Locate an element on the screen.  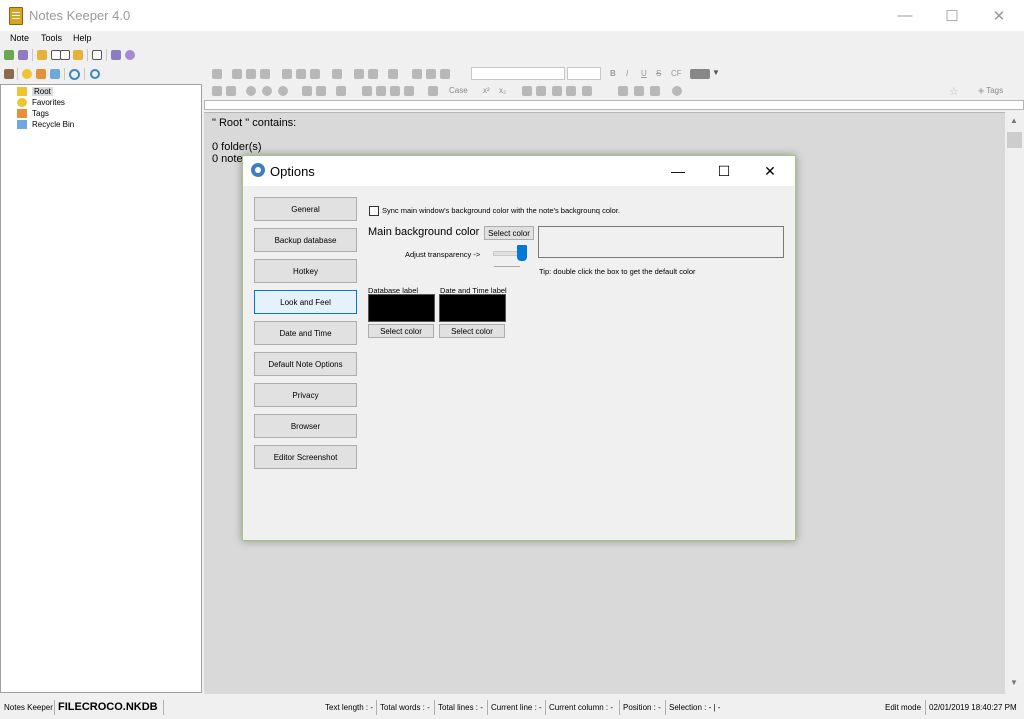
favorites-star-icon is located at coordinates (27, 74).